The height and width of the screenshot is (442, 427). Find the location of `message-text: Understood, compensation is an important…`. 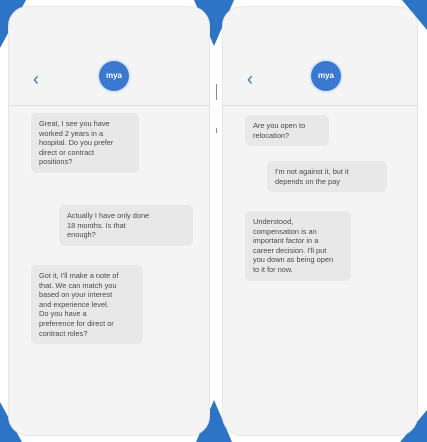

message-text: Understood, compensation is an important… is located at coordinates (293, 245).